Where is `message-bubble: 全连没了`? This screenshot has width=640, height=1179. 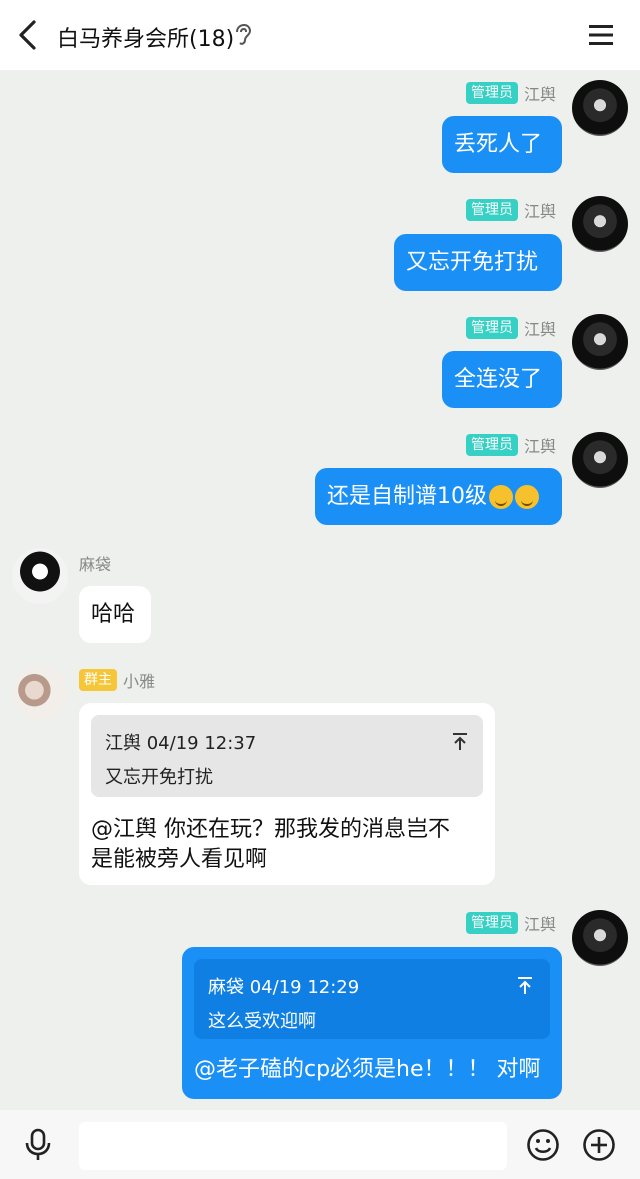
message-bubble: 全连没了 is located at coordinates (502, 379).